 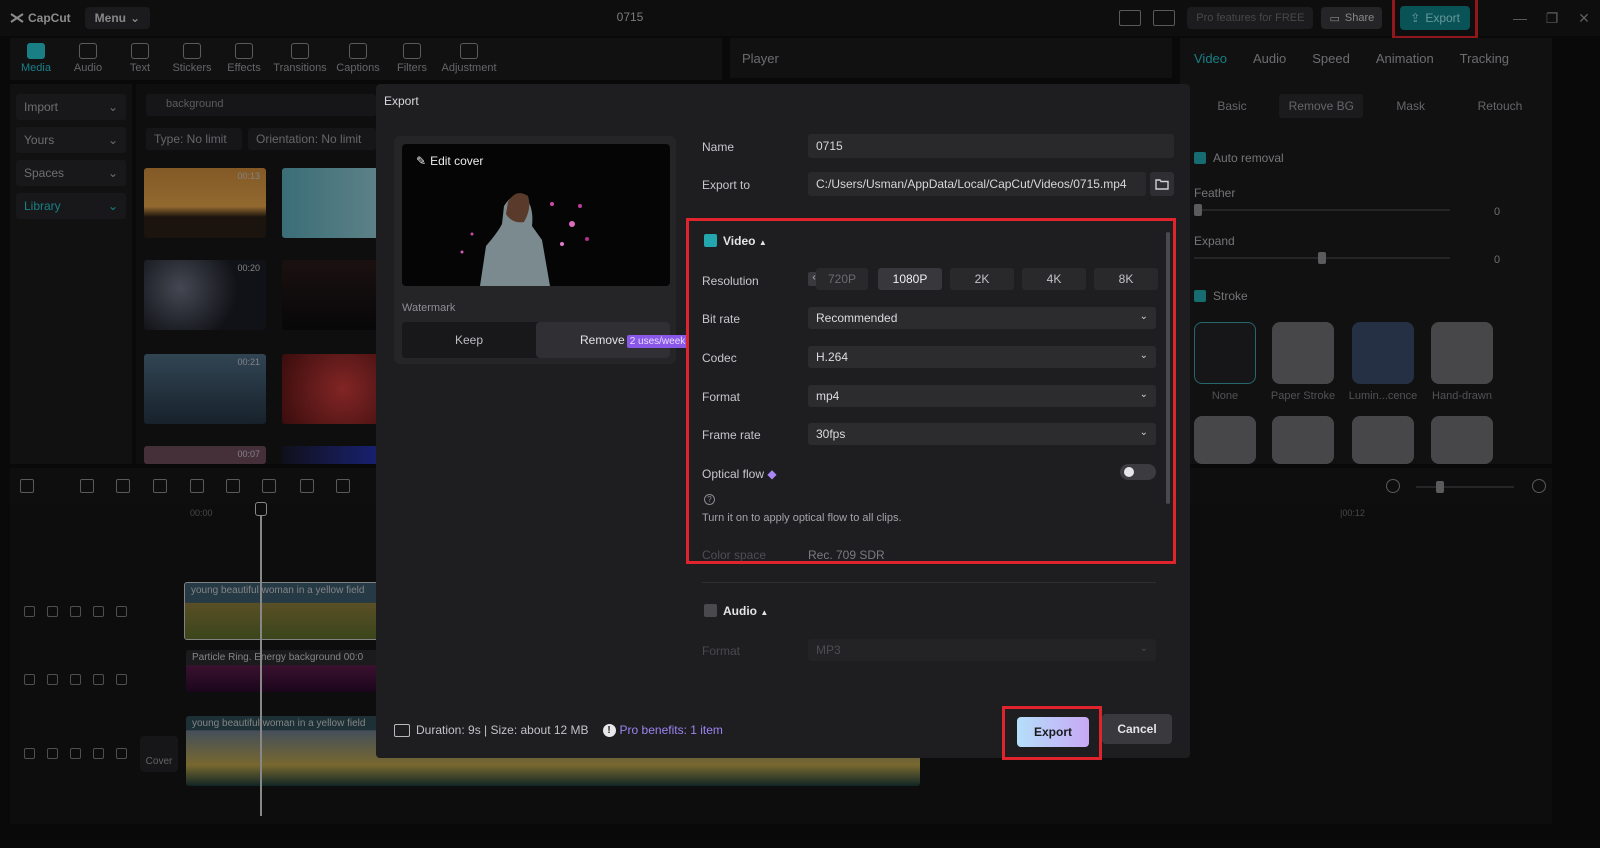 I want to click on audio-section-label: Audio, so click(x=740, y=611).